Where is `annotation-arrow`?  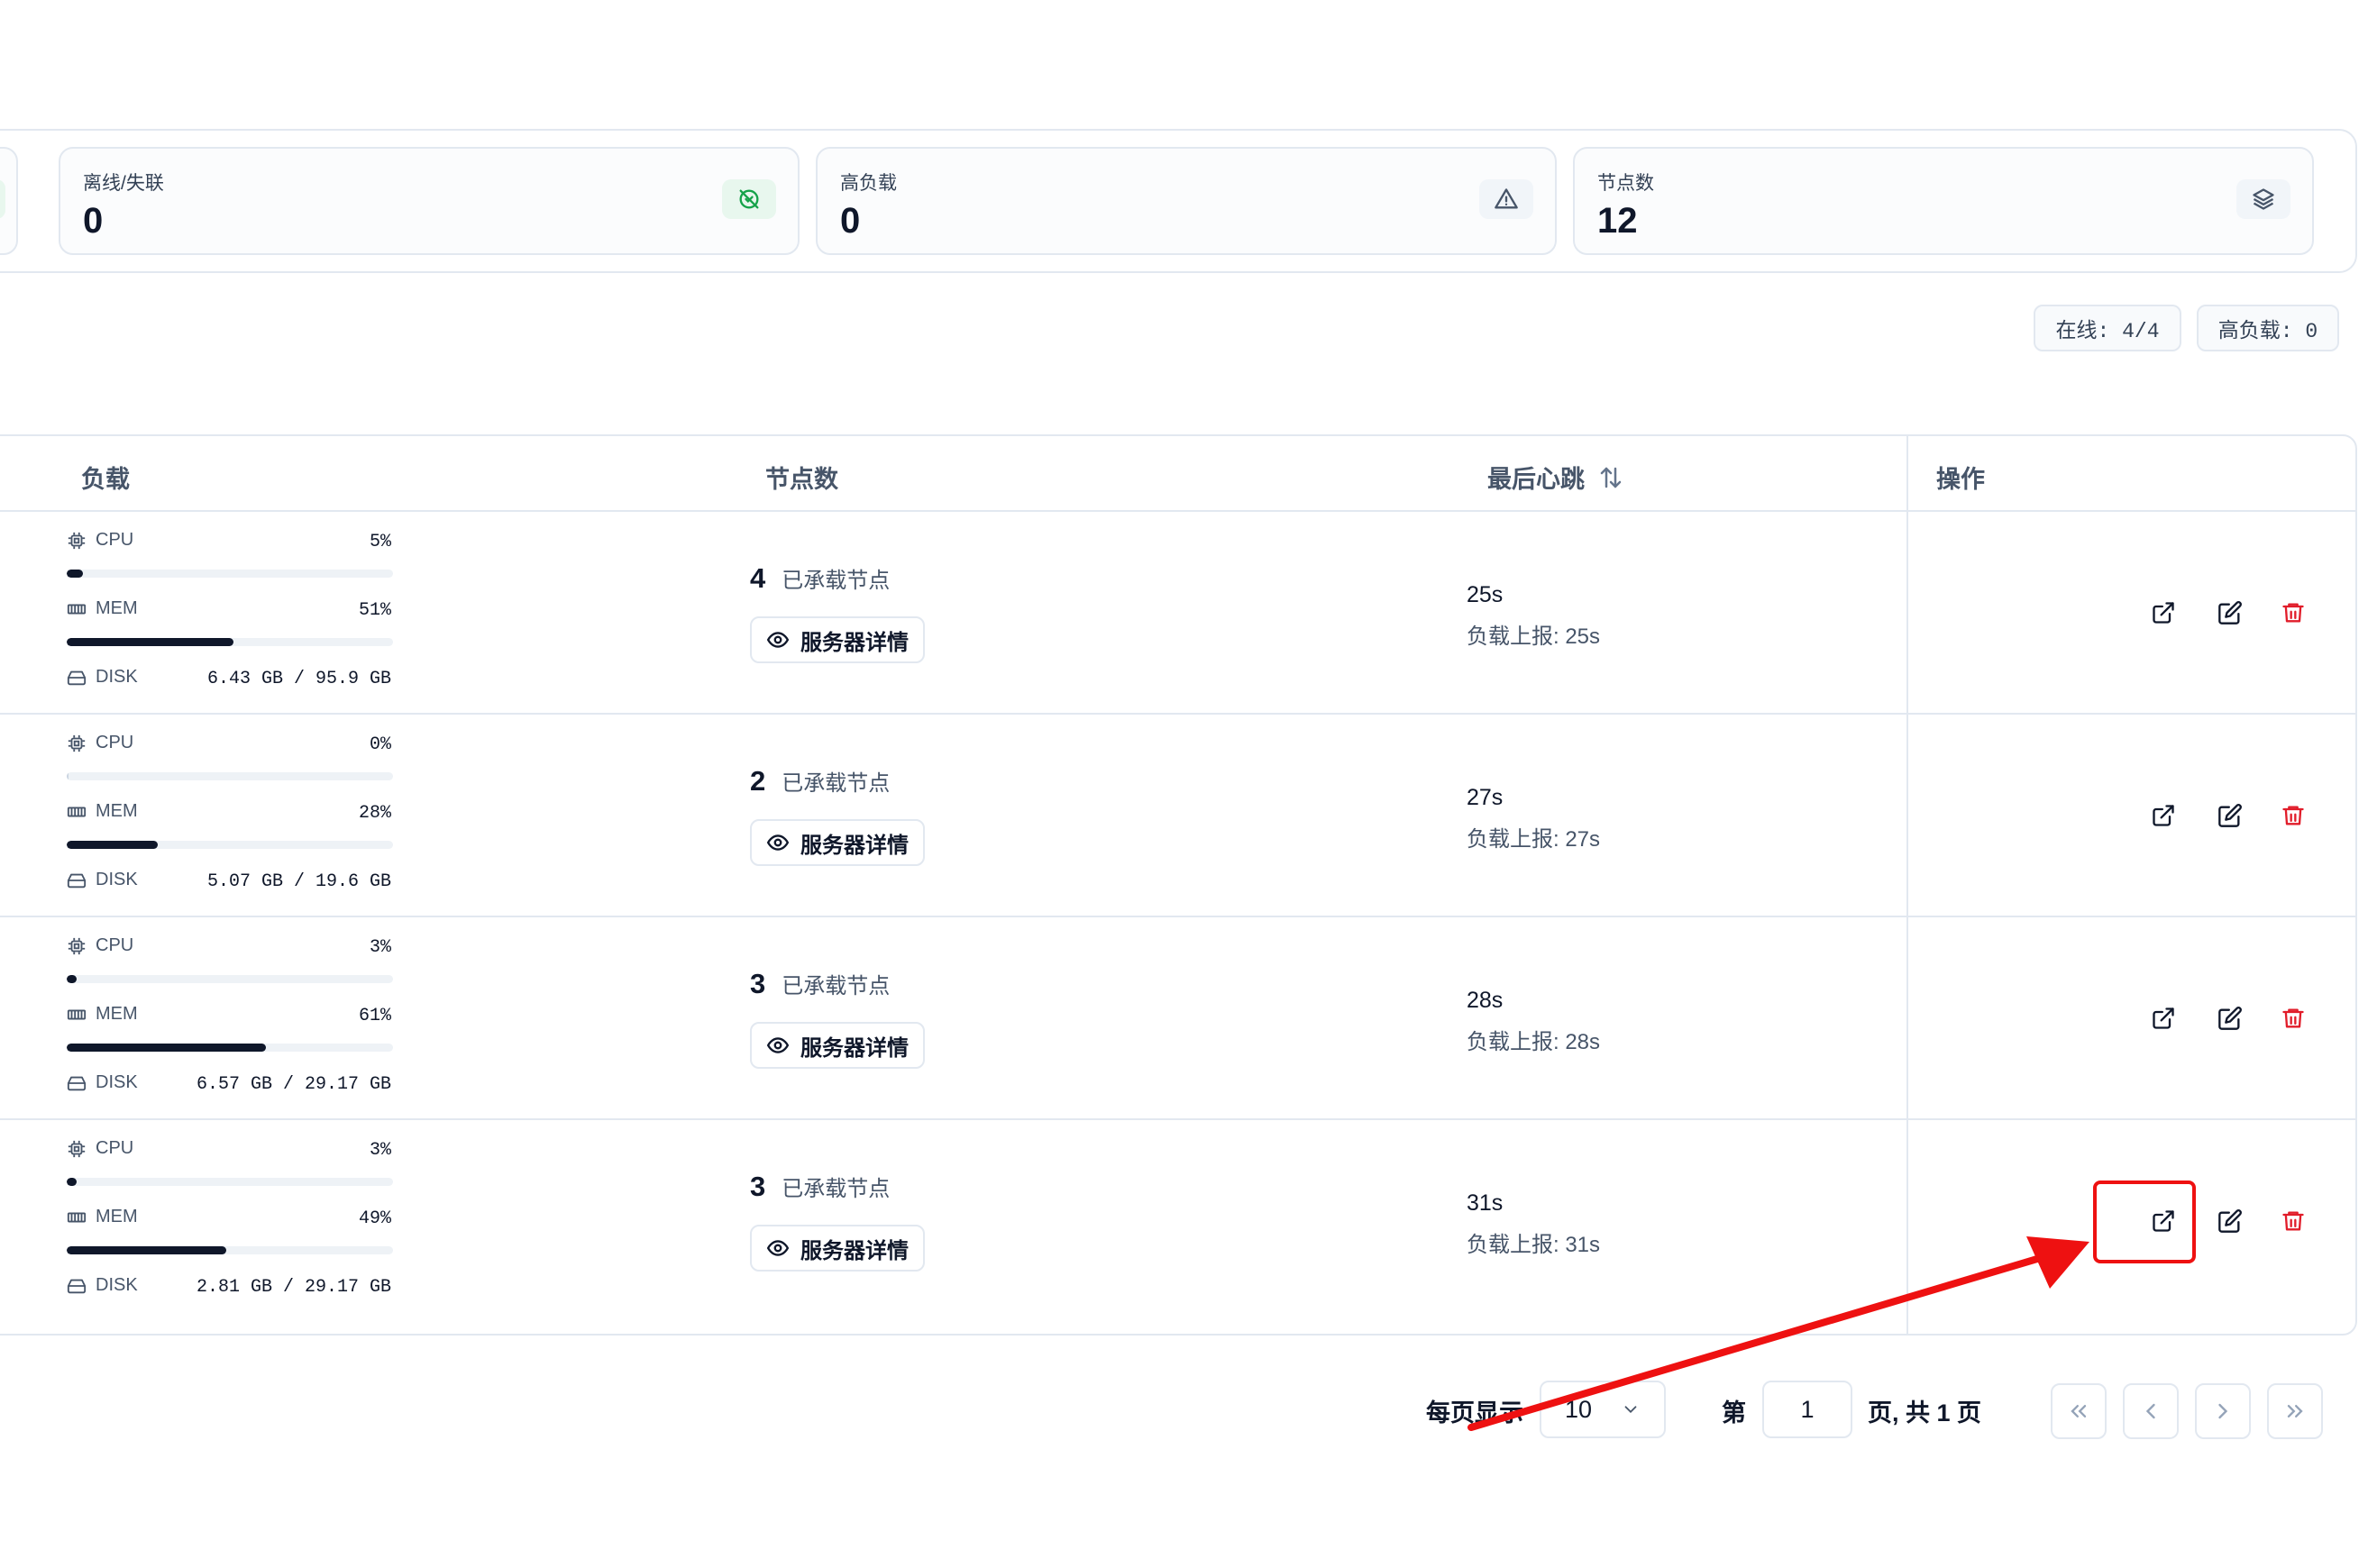
annotation-arrow is located at coordinates (1778, 1333).